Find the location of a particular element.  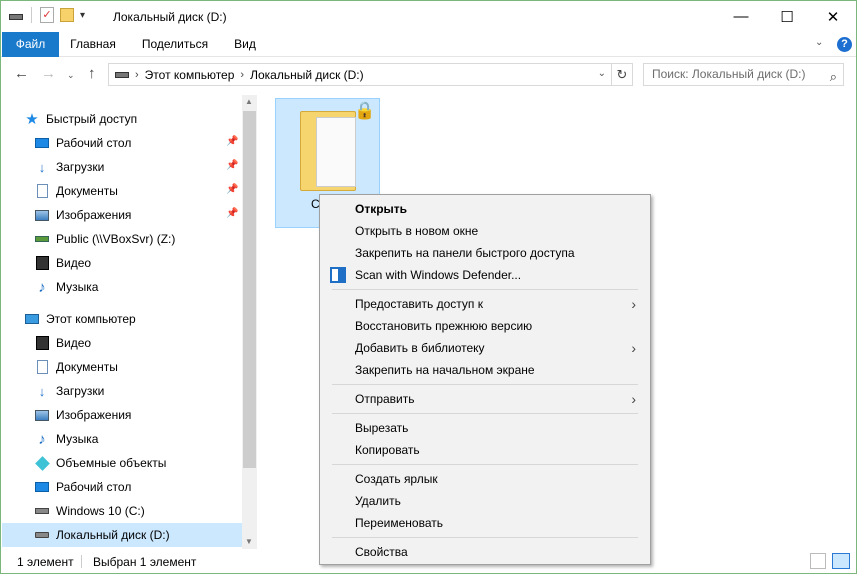

search-input: Поиск: Локальный диск (D:) ⌕ is located at coordinates (743, 74).